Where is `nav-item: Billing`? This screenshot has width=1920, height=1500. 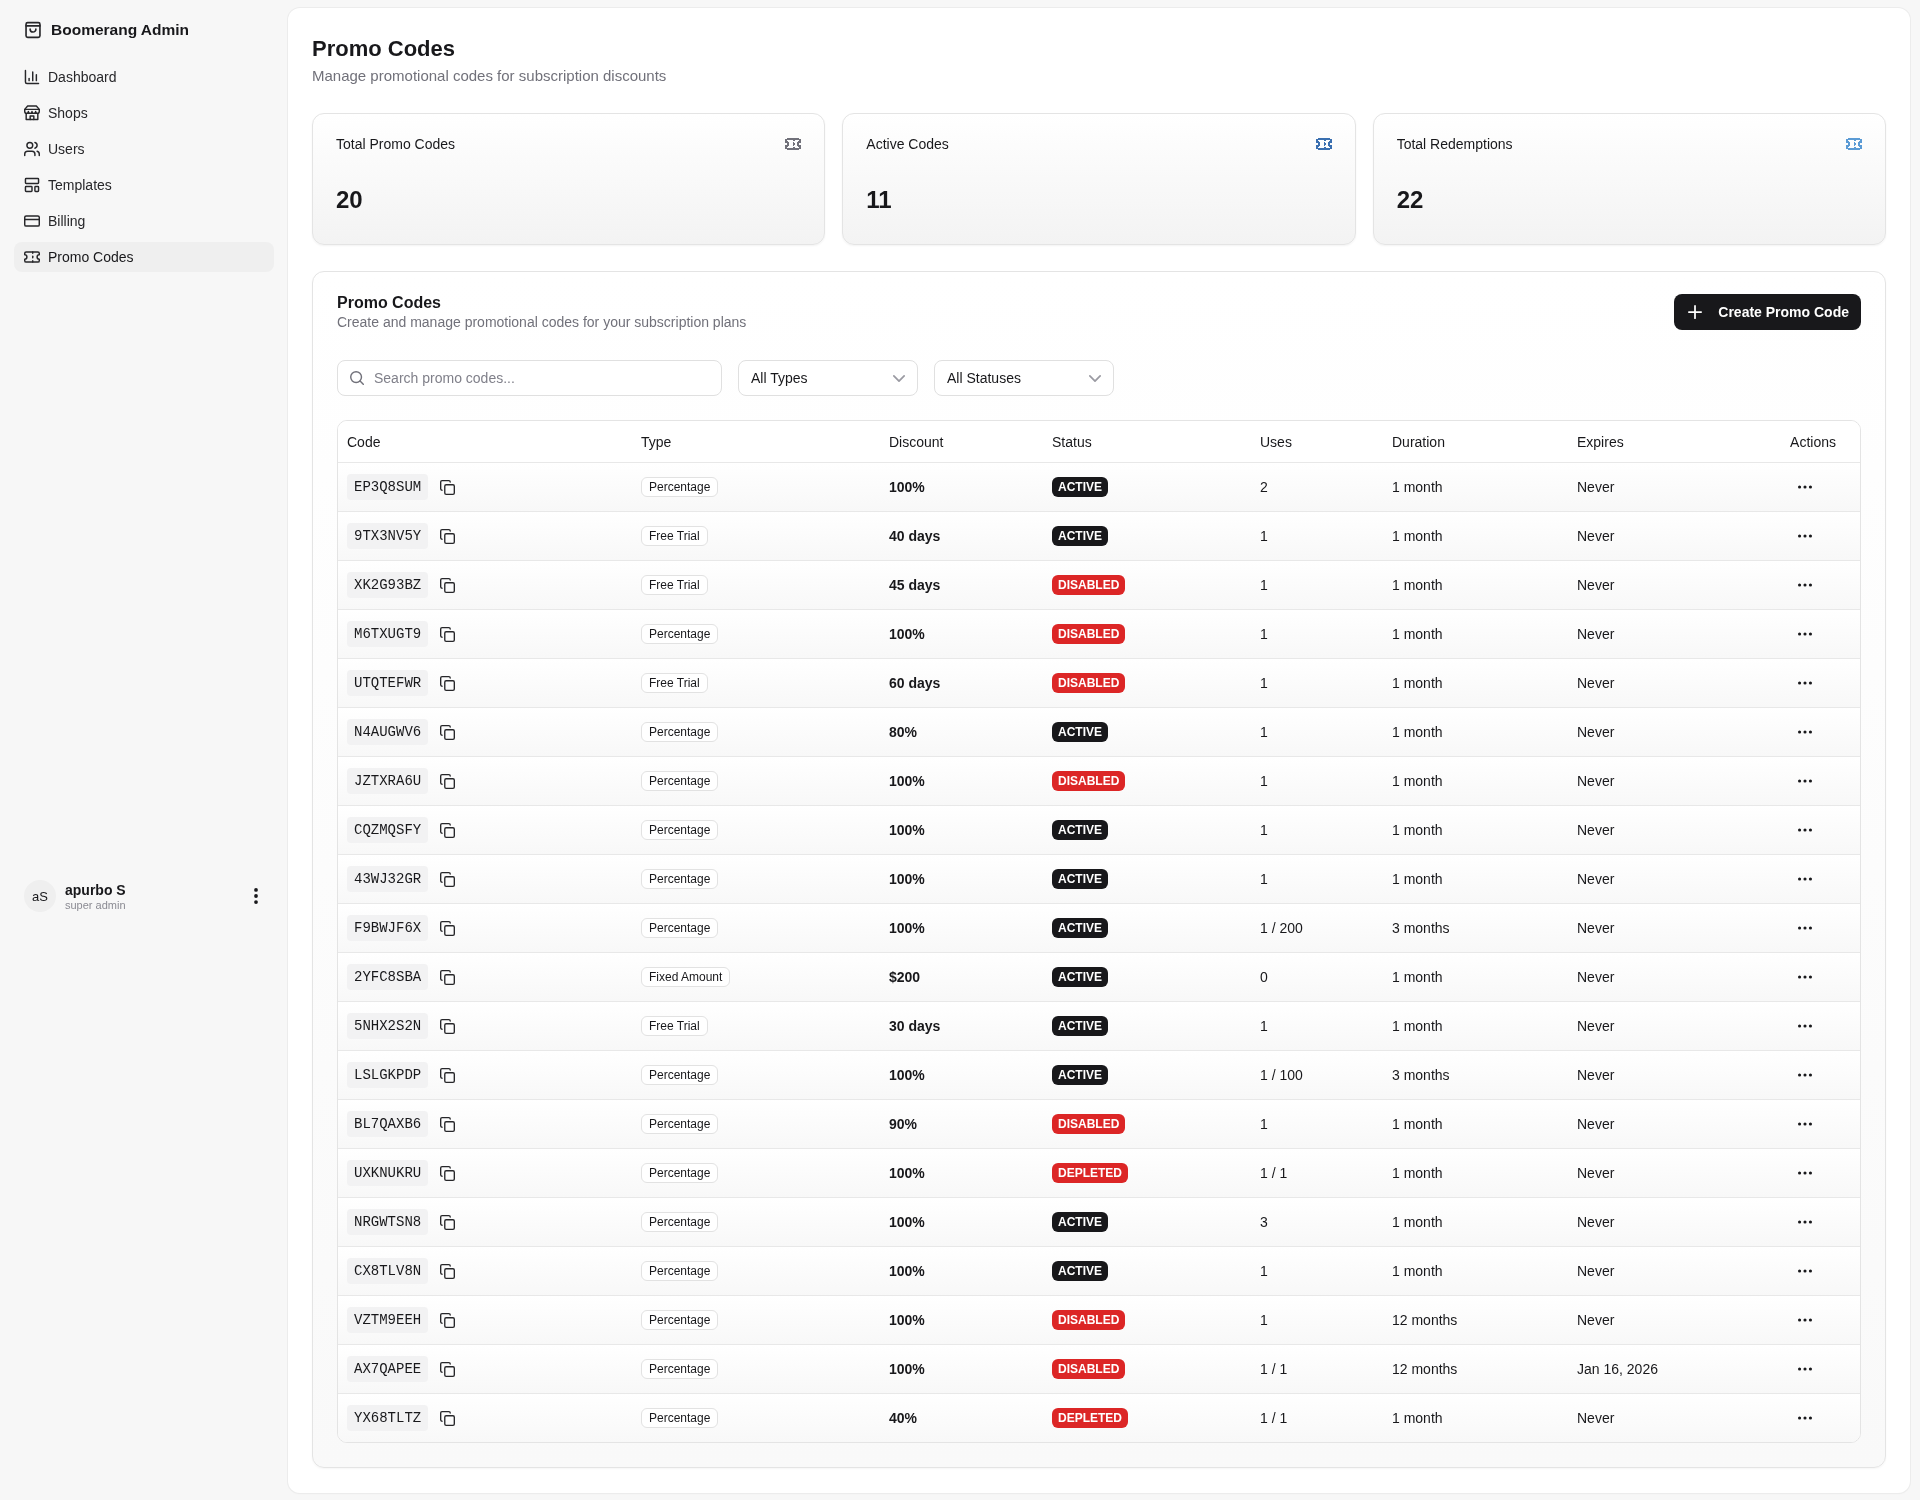 nav-item: Billing is located at coordinates (144, 221).